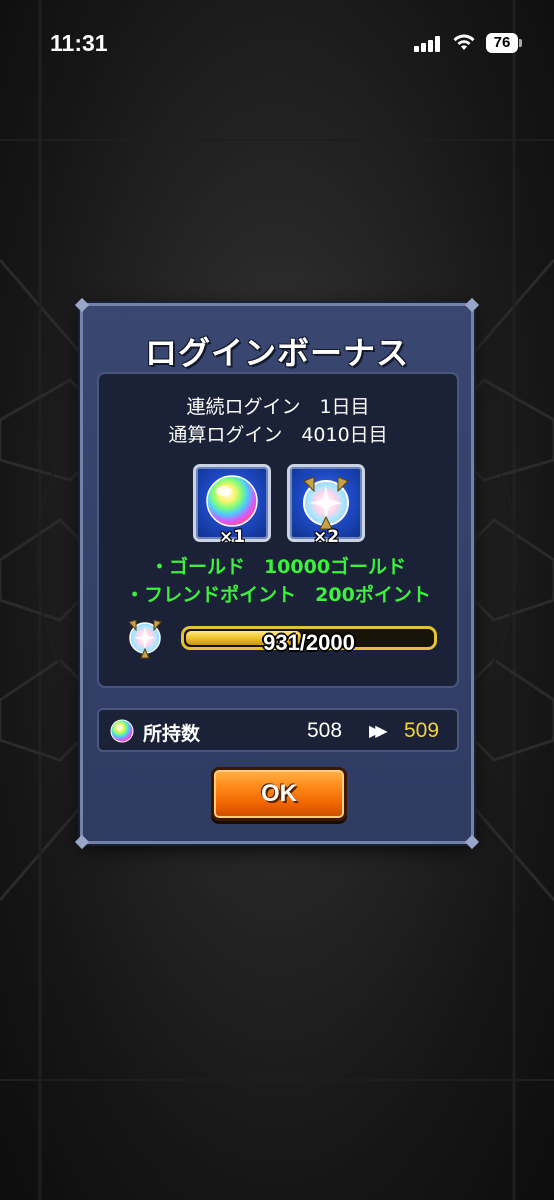 Image resolution: width=554 pixels, height=1200 pixels. Describe the element at coordinates (277, 45) in the screenshot. I see `status-bar: 11:31 76` at that location.